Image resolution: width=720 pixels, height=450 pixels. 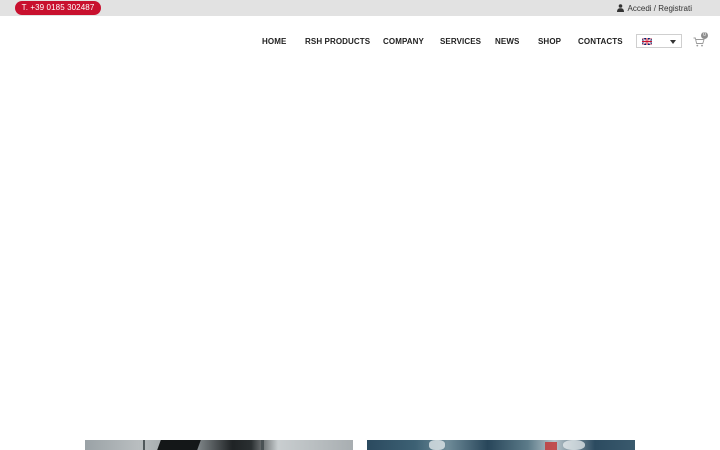 What do you see at coordinates (58, 8) in the screenshot?
I see `phone-number-badge: T. +39 0185 302487` at bounding box center [58, 8].